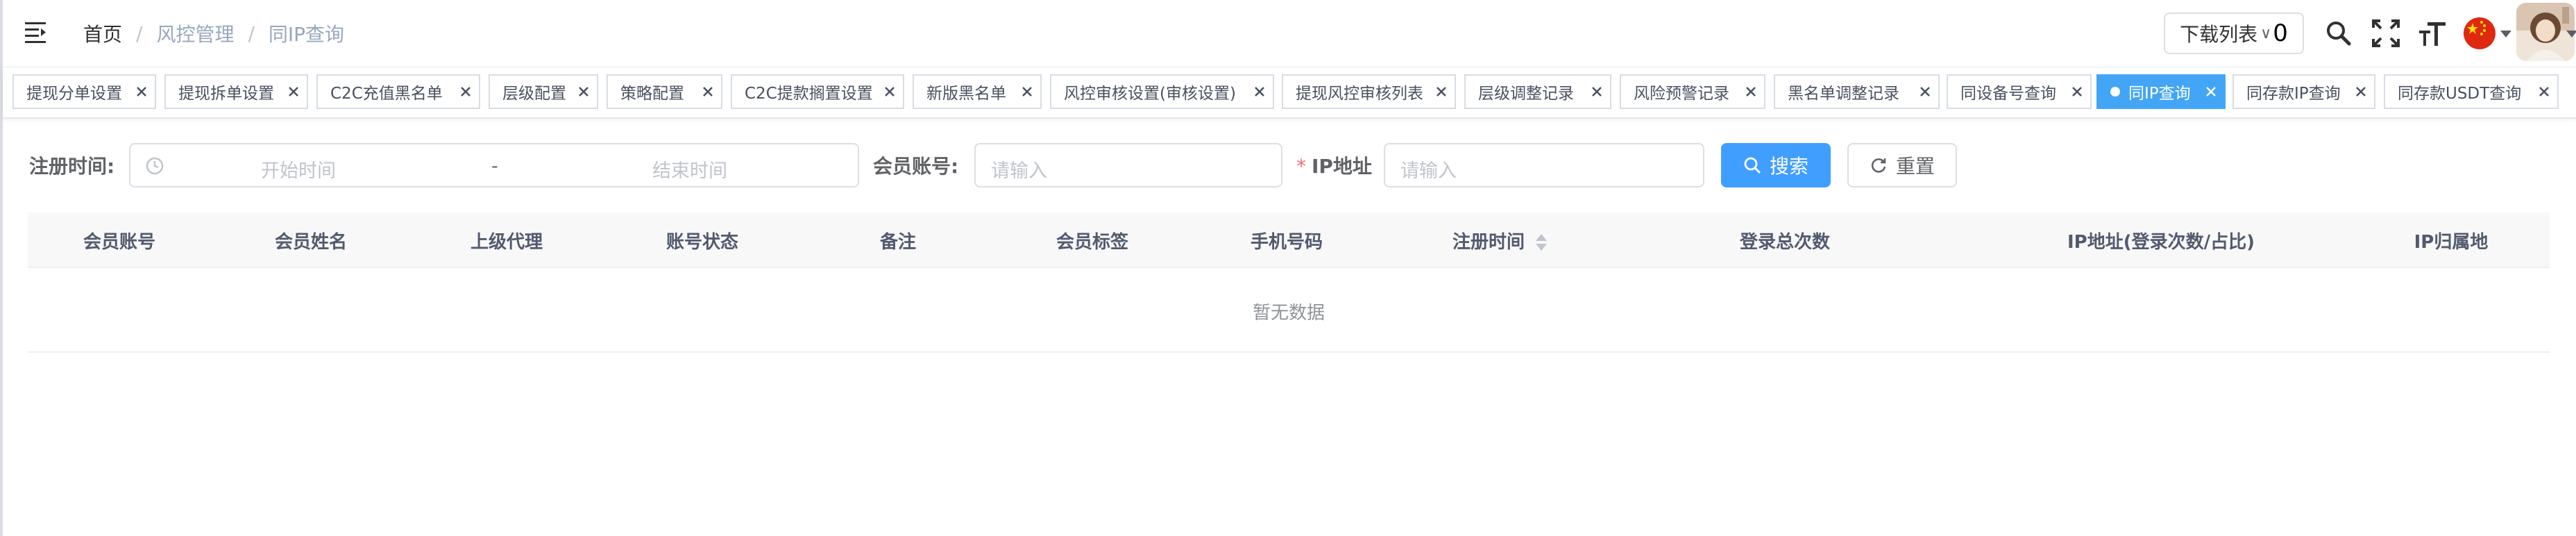 This screenshot has height=536, width=2576. What do you see at coordinates (1359, 94) in the screenshot?
I see `tag-label: 提现风控审核列表` at bounding box center [1359, 94].